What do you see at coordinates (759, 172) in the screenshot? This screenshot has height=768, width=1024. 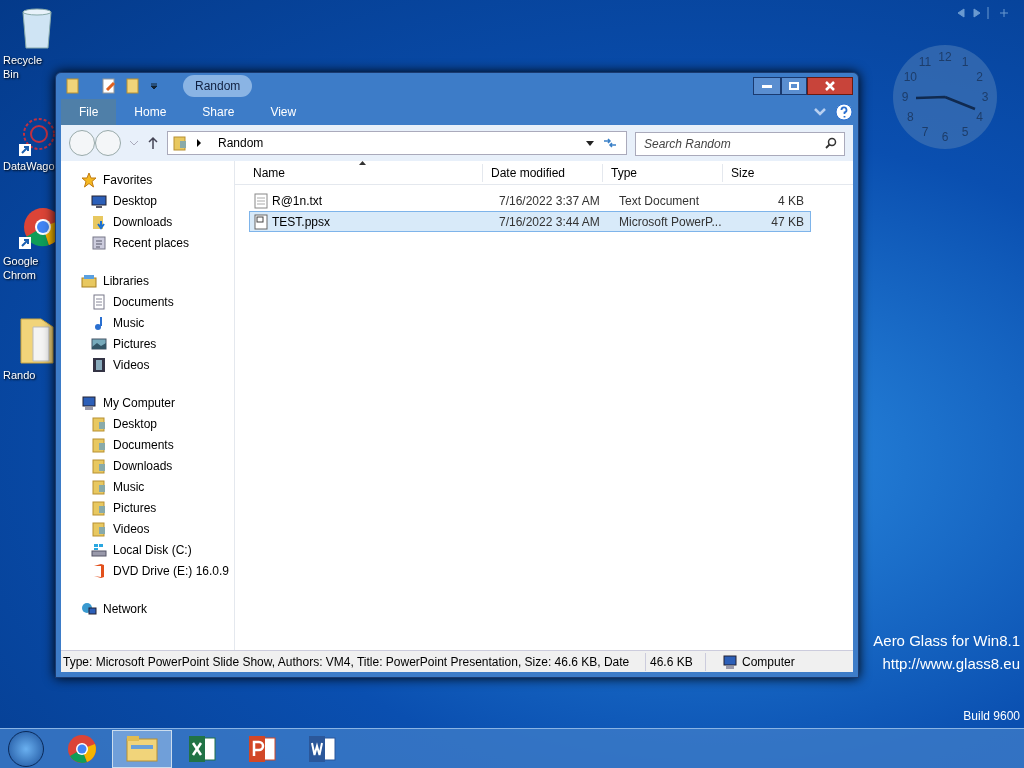 I see `column-header: Size` at bounding box center [759, 172].